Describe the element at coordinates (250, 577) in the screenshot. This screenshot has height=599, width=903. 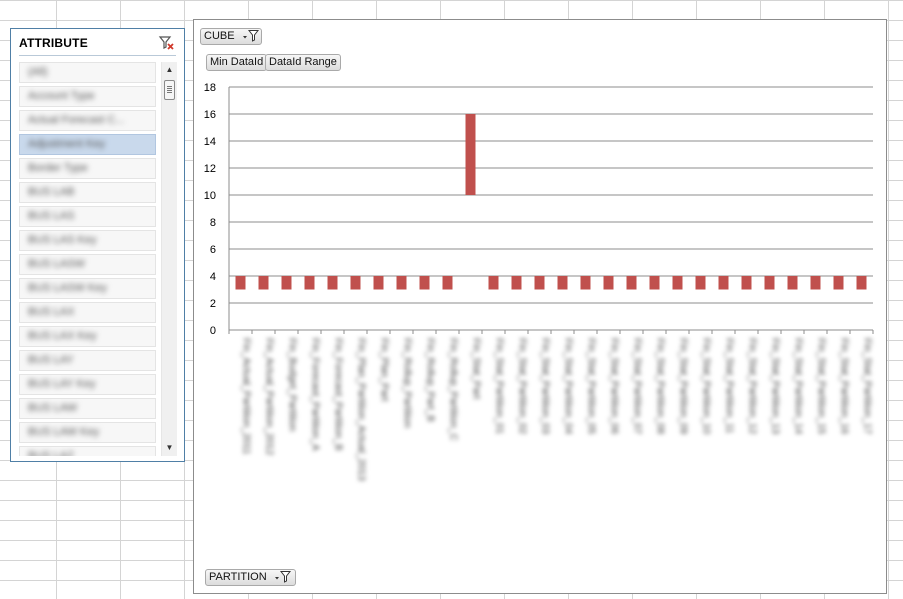
I see `partition-axis-button: PARTITION` at that location.